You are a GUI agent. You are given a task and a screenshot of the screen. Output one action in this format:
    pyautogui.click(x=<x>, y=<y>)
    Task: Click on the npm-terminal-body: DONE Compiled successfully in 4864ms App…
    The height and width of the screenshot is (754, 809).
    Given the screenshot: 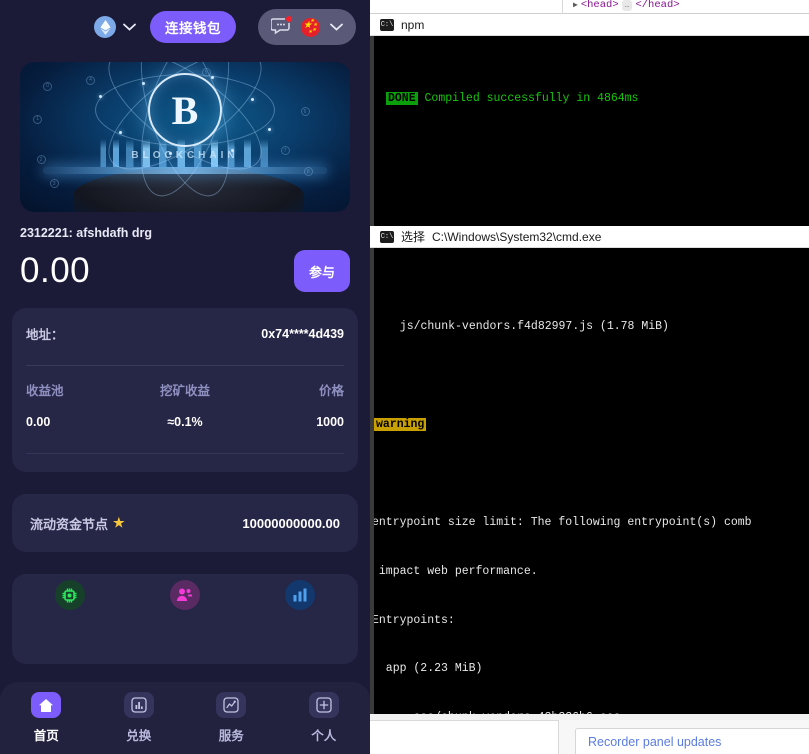 What is the action you would take?
    pyautogui.click(x=589, y=134)
    